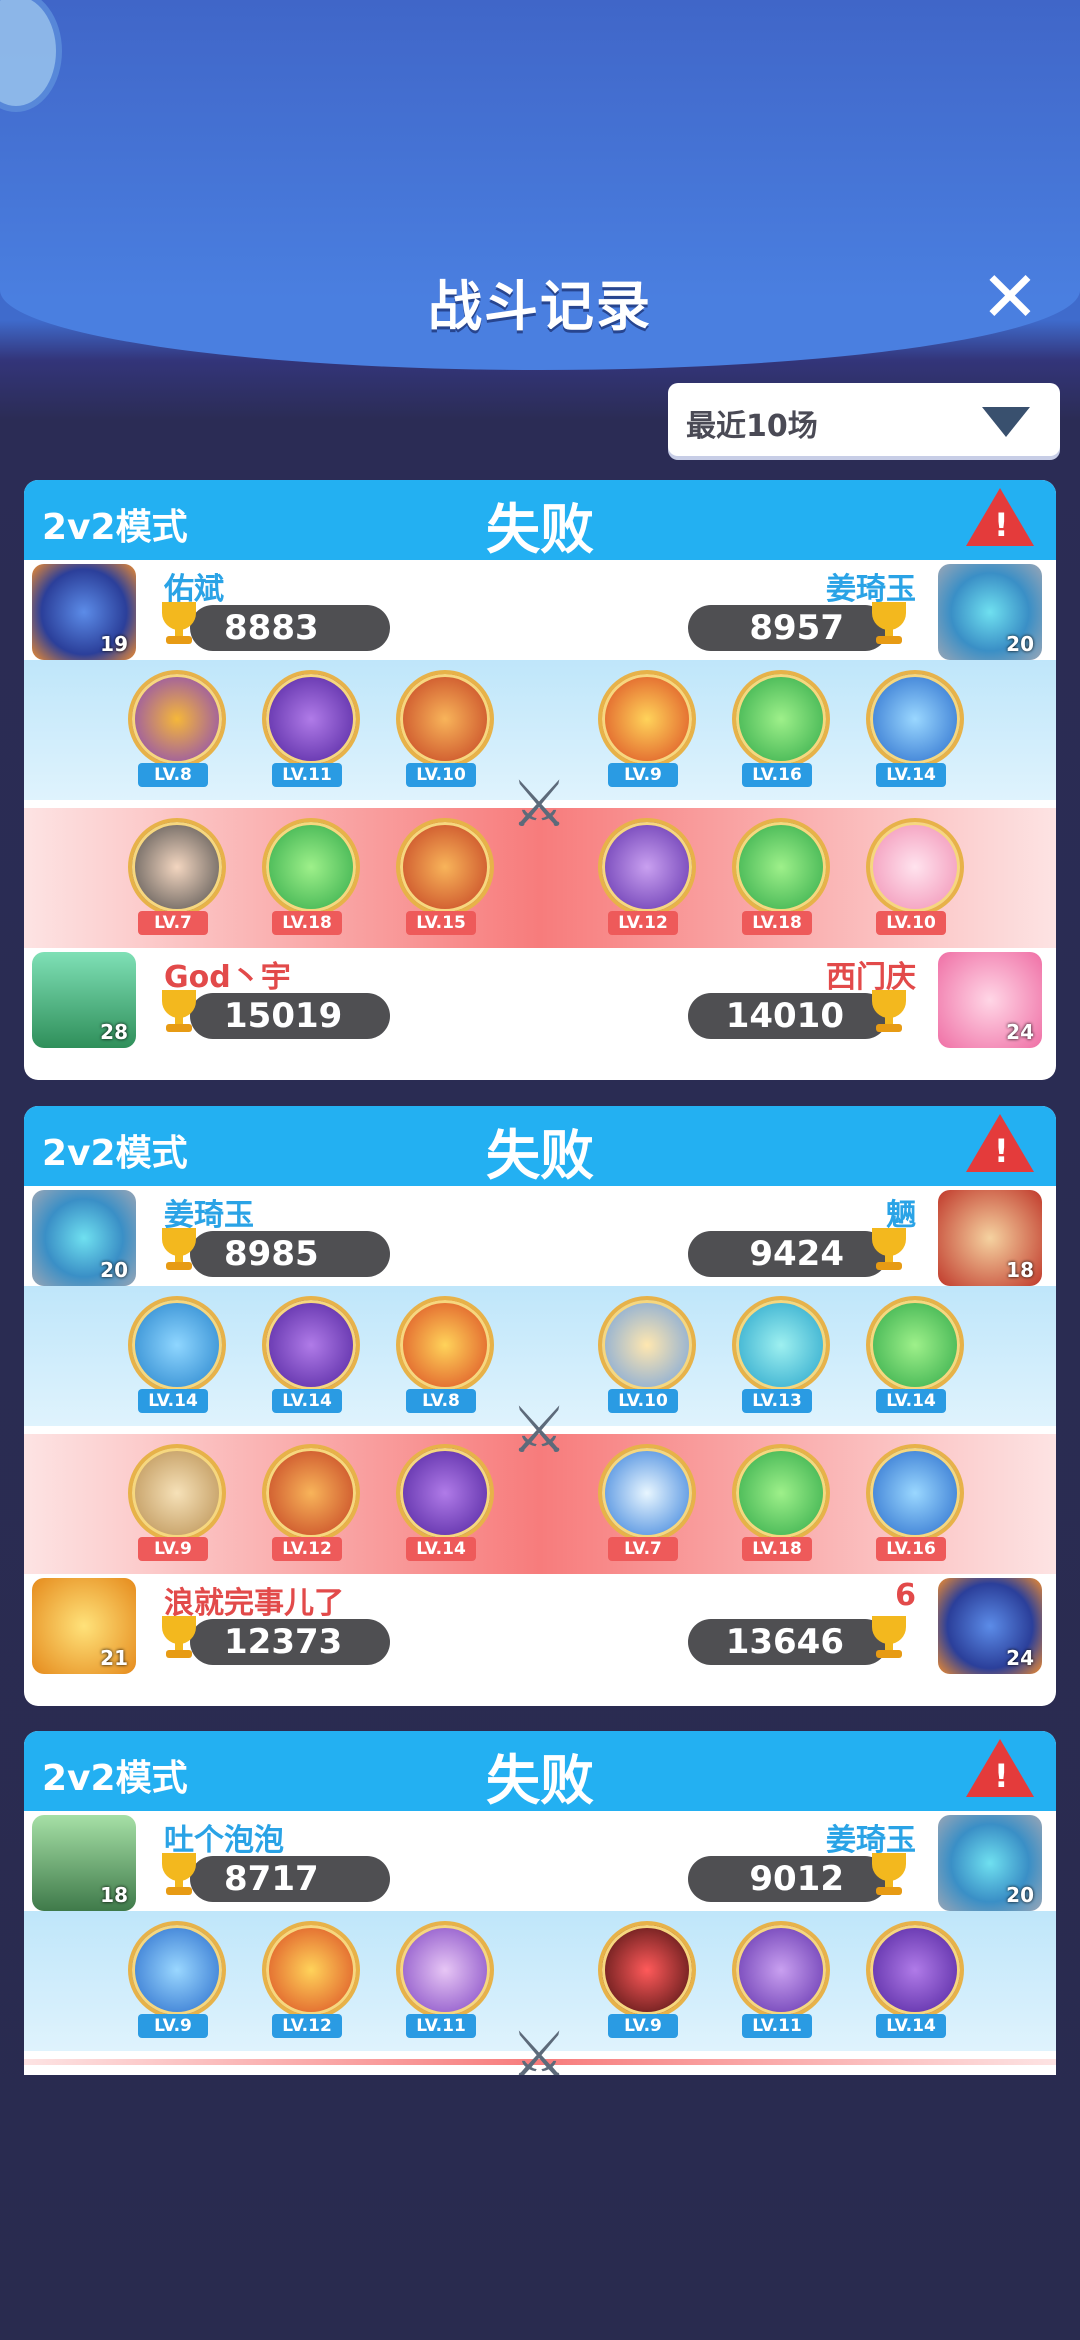 This screenshot has height=2340, width=1080. What do you see at coordinates (290, 628) in the screenshot?
I see `trophy-score: 8883` at bounding box center [290, 628].